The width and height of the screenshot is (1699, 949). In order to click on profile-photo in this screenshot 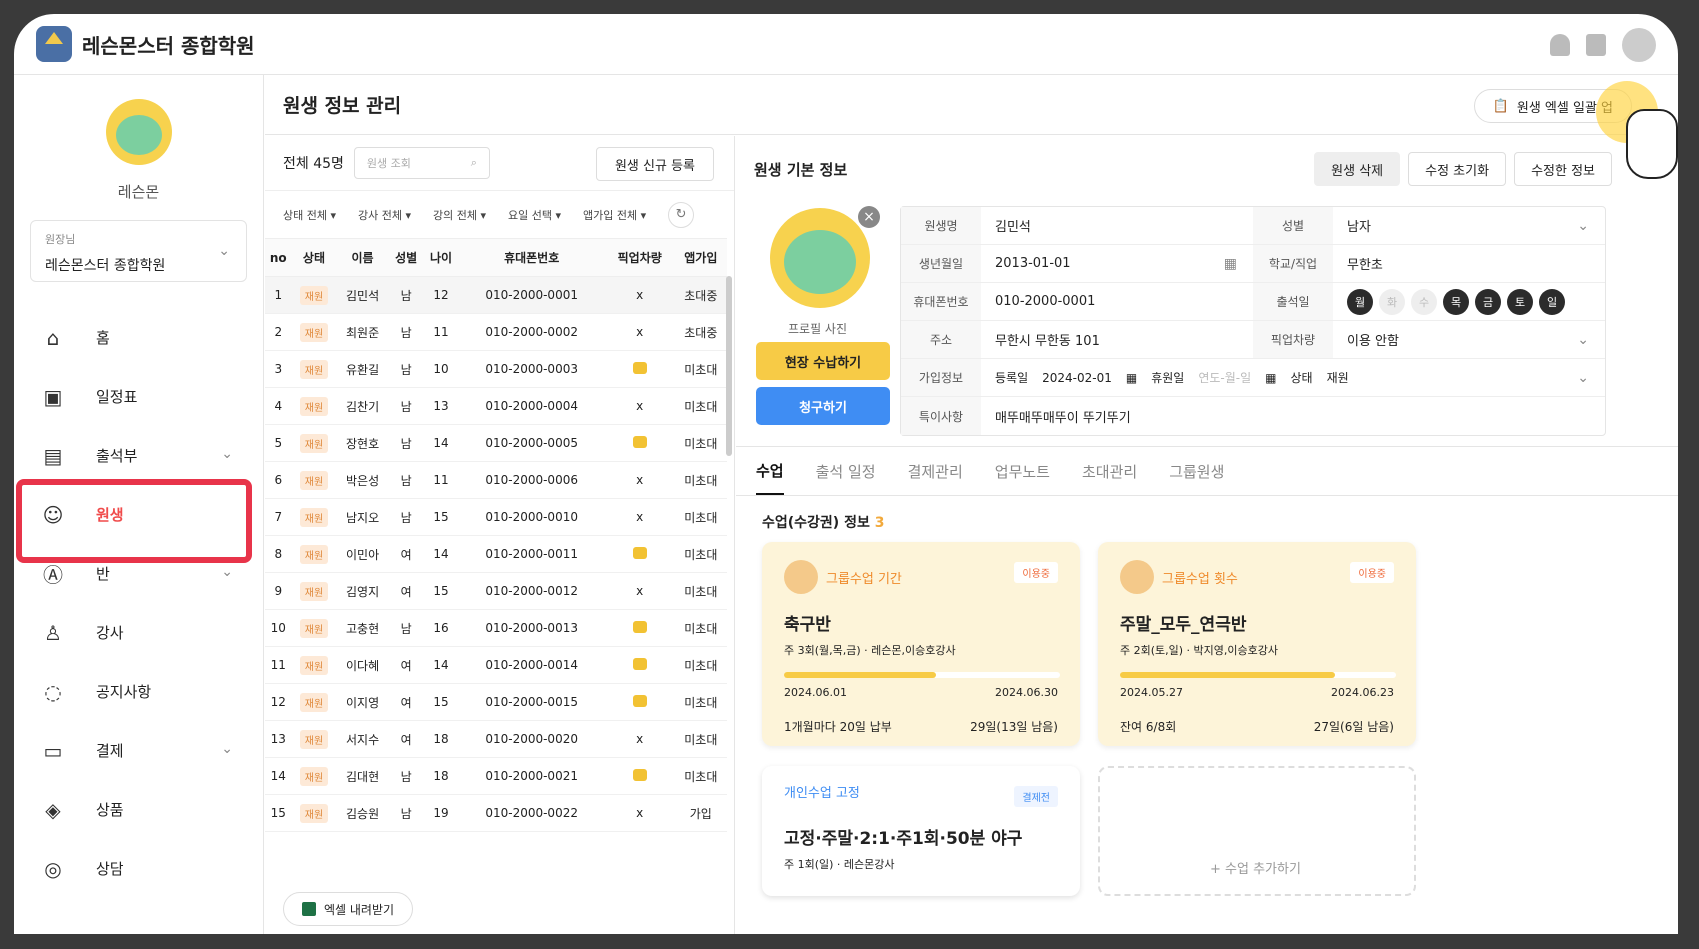, I will do `click(820, 258)`.